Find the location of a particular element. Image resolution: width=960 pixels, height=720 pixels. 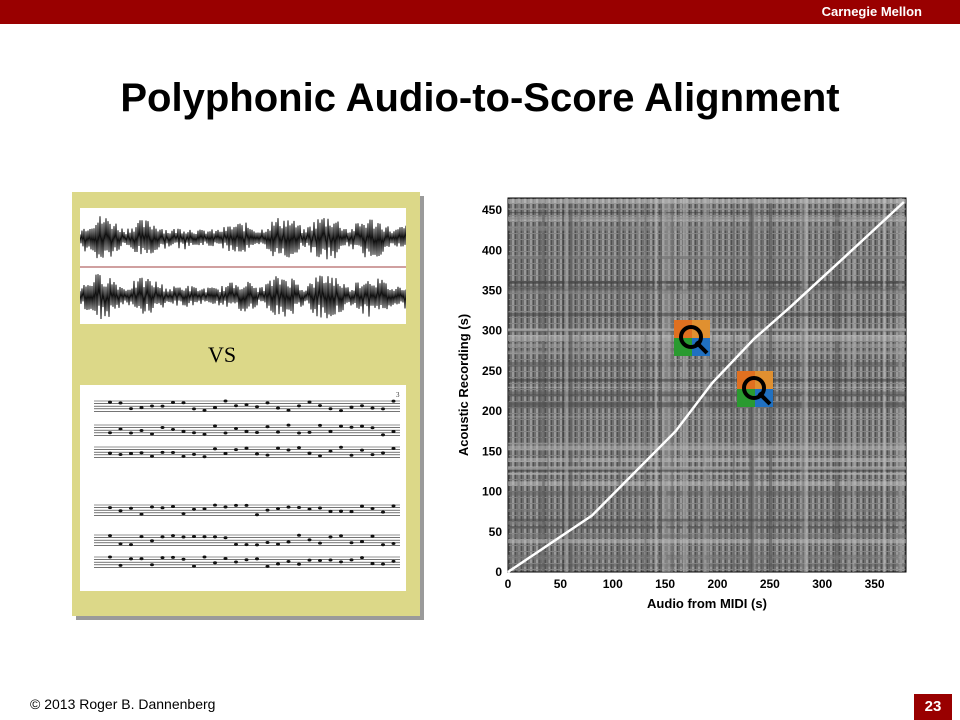

y-tick-label: 50 is located at coordinates (496, 532).